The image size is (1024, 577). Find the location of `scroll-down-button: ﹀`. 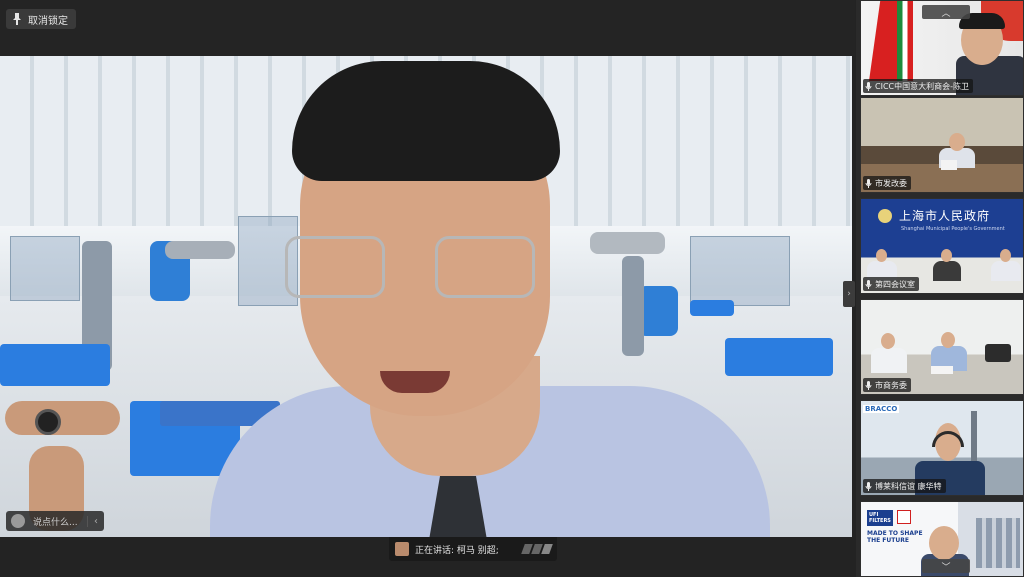

scroll-down-button: ﹀ is located at coordinates (946, 566).